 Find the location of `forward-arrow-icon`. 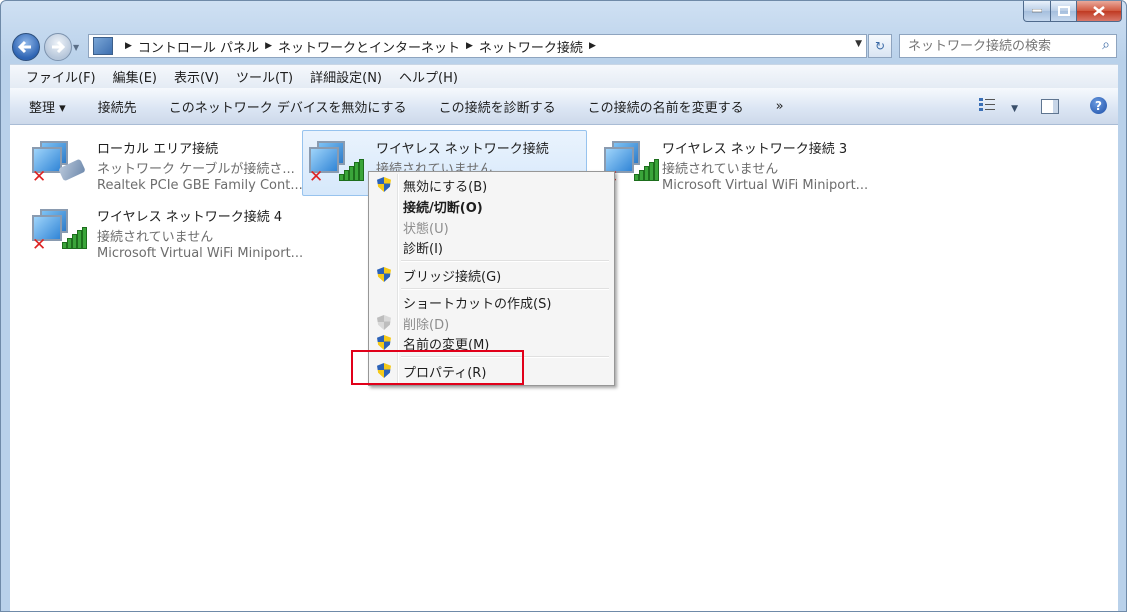

forward-arrow-icon is located at coordinates (59, 47).